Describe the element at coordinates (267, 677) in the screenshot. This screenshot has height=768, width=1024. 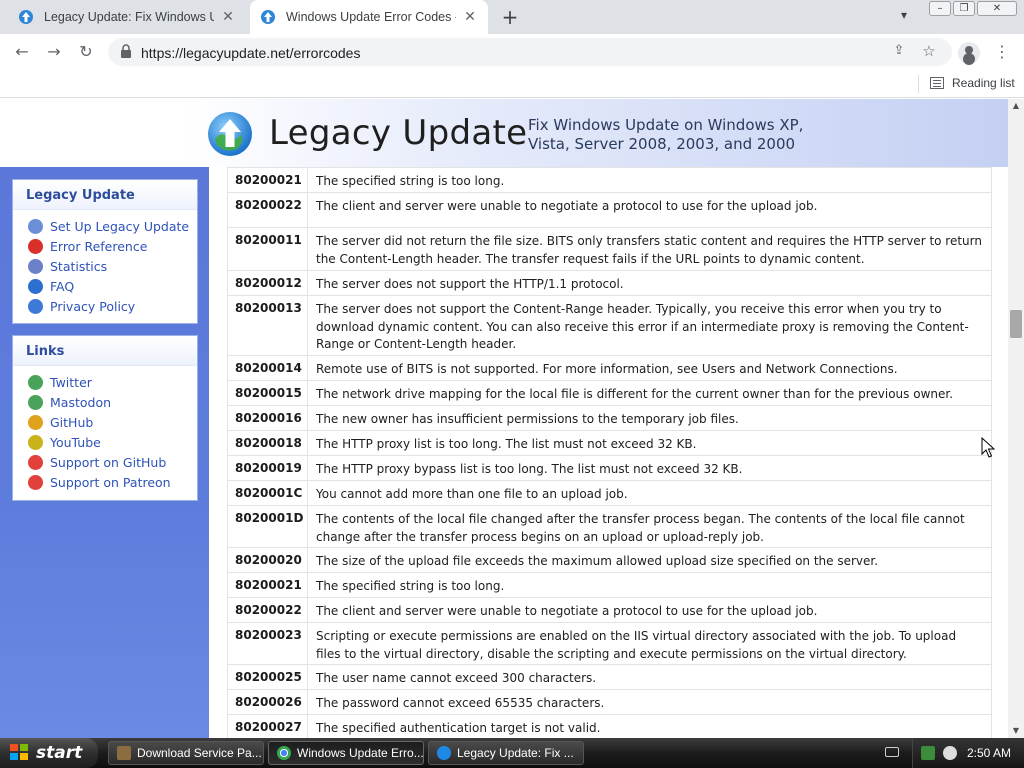
I see `error-code: 80200025` at that location.